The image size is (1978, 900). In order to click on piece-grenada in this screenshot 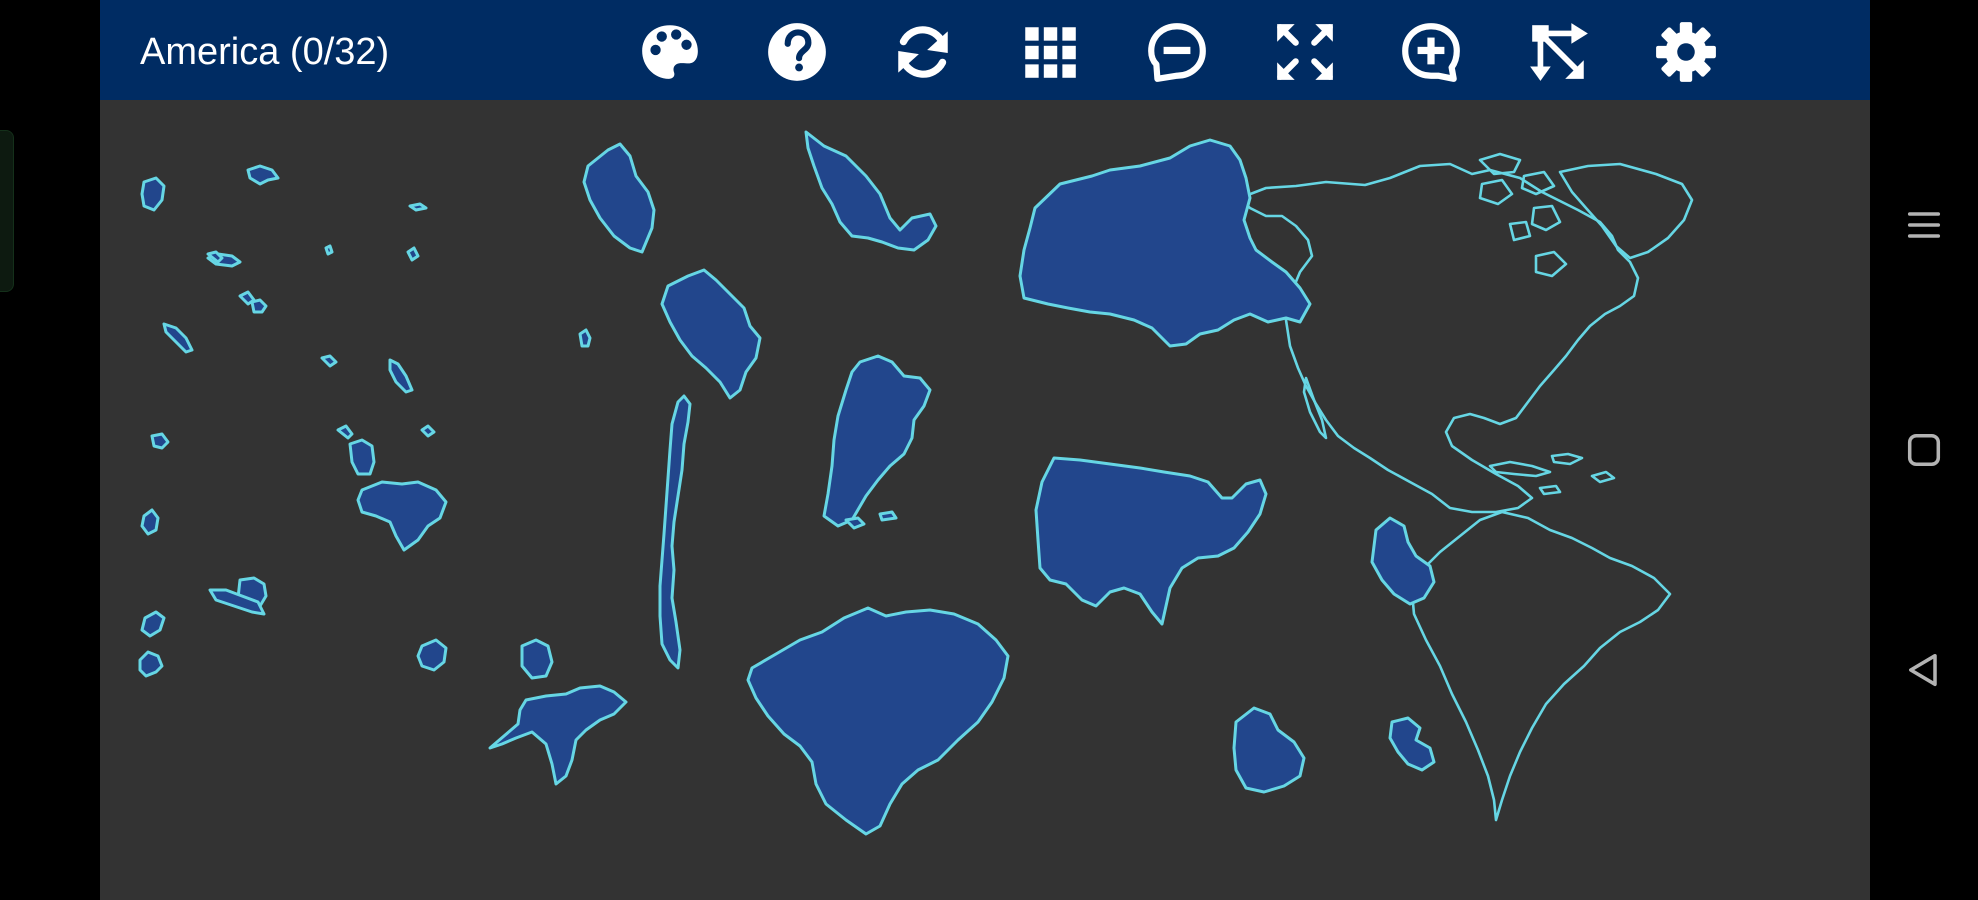, I will do `click(376, 232)`.